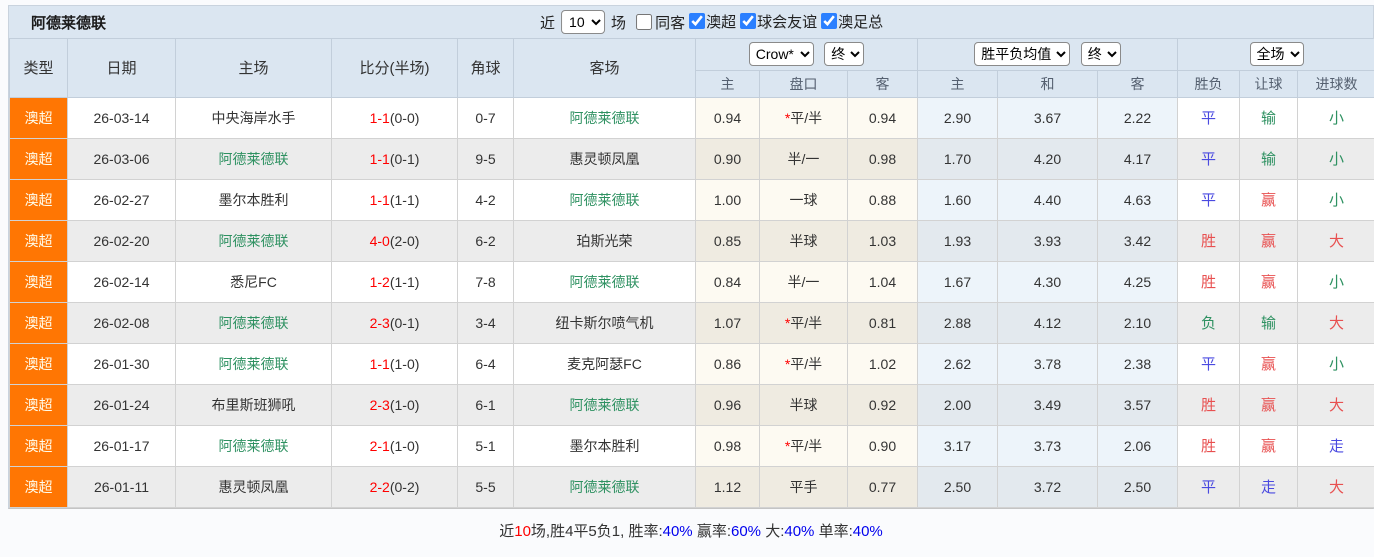  Describe the element at coordinates (405, 405) in the screenshot. I see `half-time-score: (1-0)` at that location.